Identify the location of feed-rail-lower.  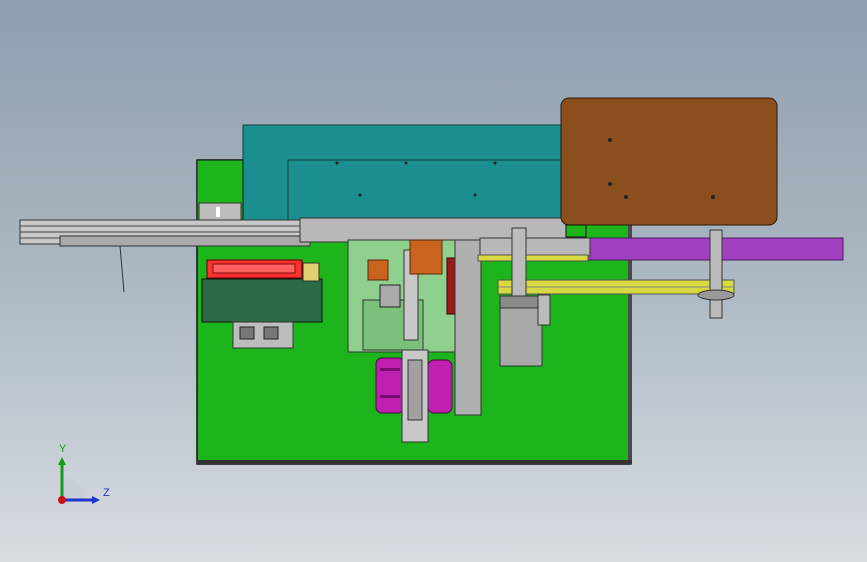
(185, 241).